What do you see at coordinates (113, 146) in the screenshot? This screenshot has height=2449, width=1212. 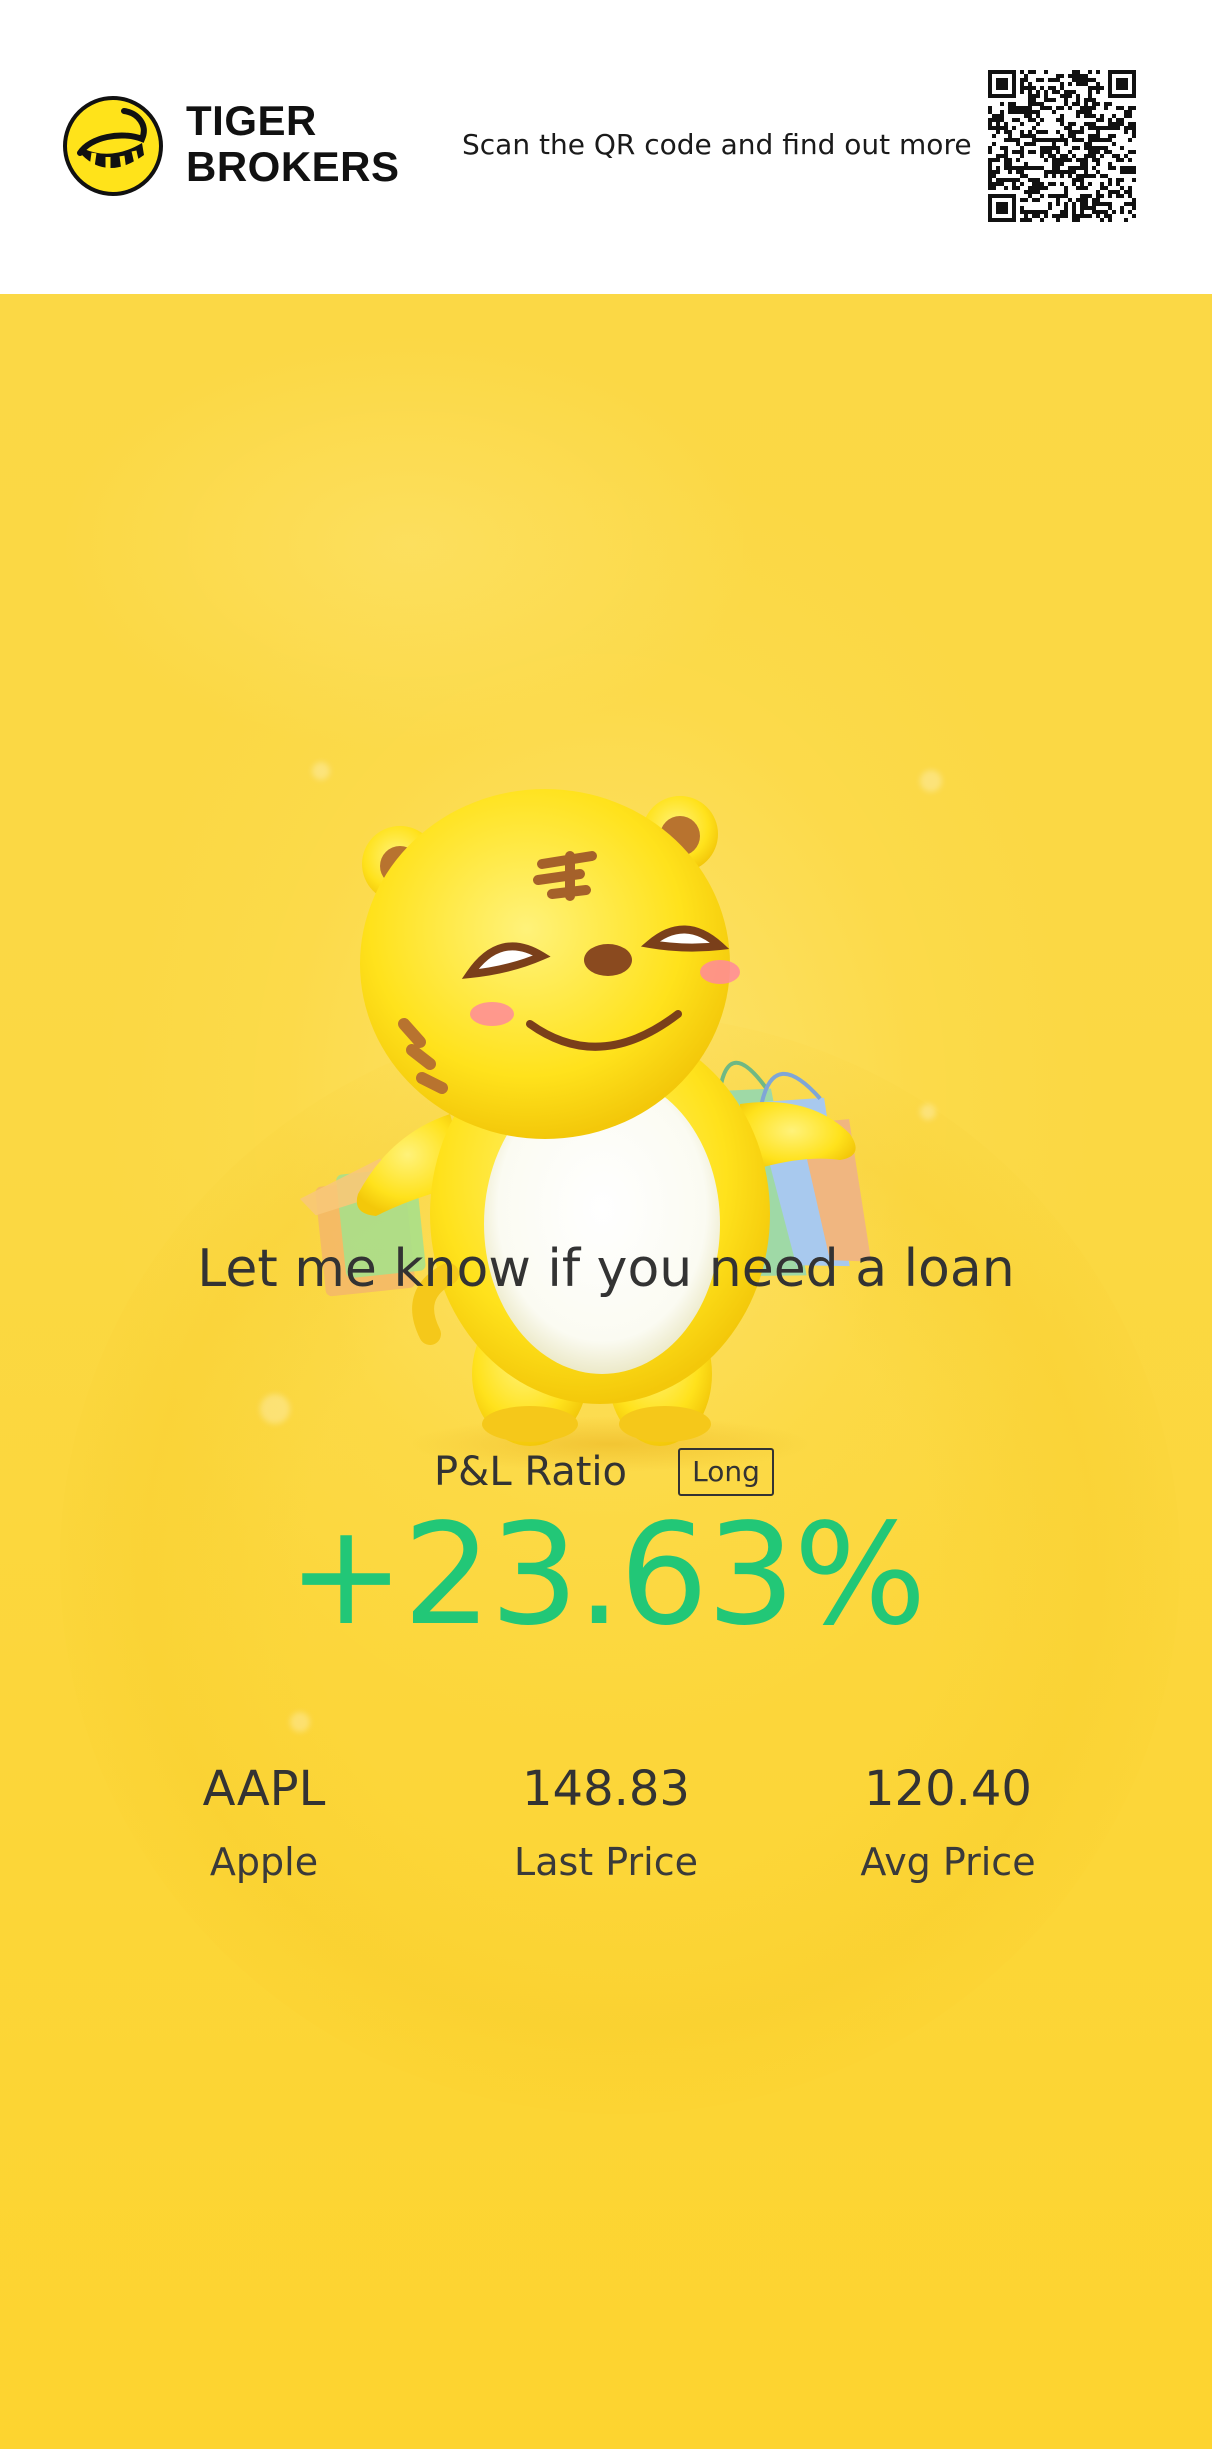 I see `tiger-logo-icon` at bounding box center [113, 146].